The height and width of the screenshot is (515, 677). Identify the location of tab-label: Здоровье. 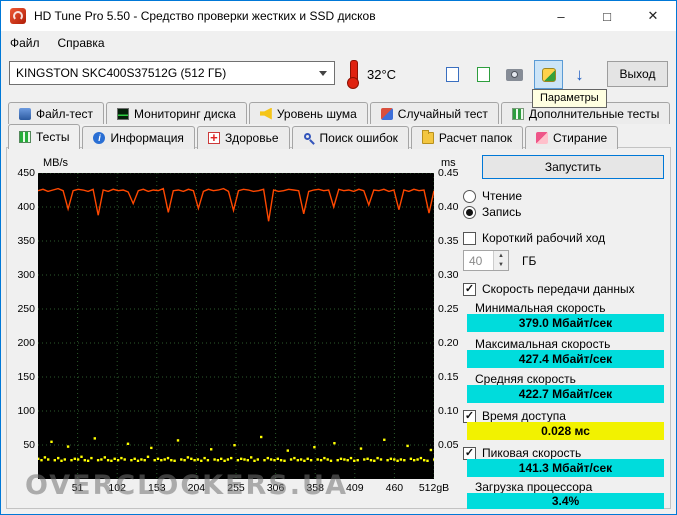
(251, 138).